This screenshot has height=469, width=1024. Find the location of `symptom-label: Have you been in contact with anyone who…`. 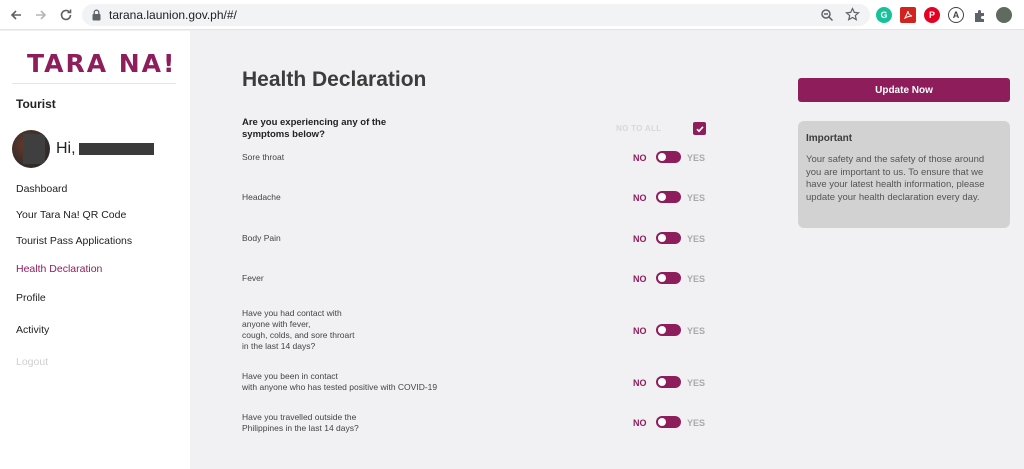

symptom-label: Have you been in contact with anyone who… is located at coordinates (340, 381).